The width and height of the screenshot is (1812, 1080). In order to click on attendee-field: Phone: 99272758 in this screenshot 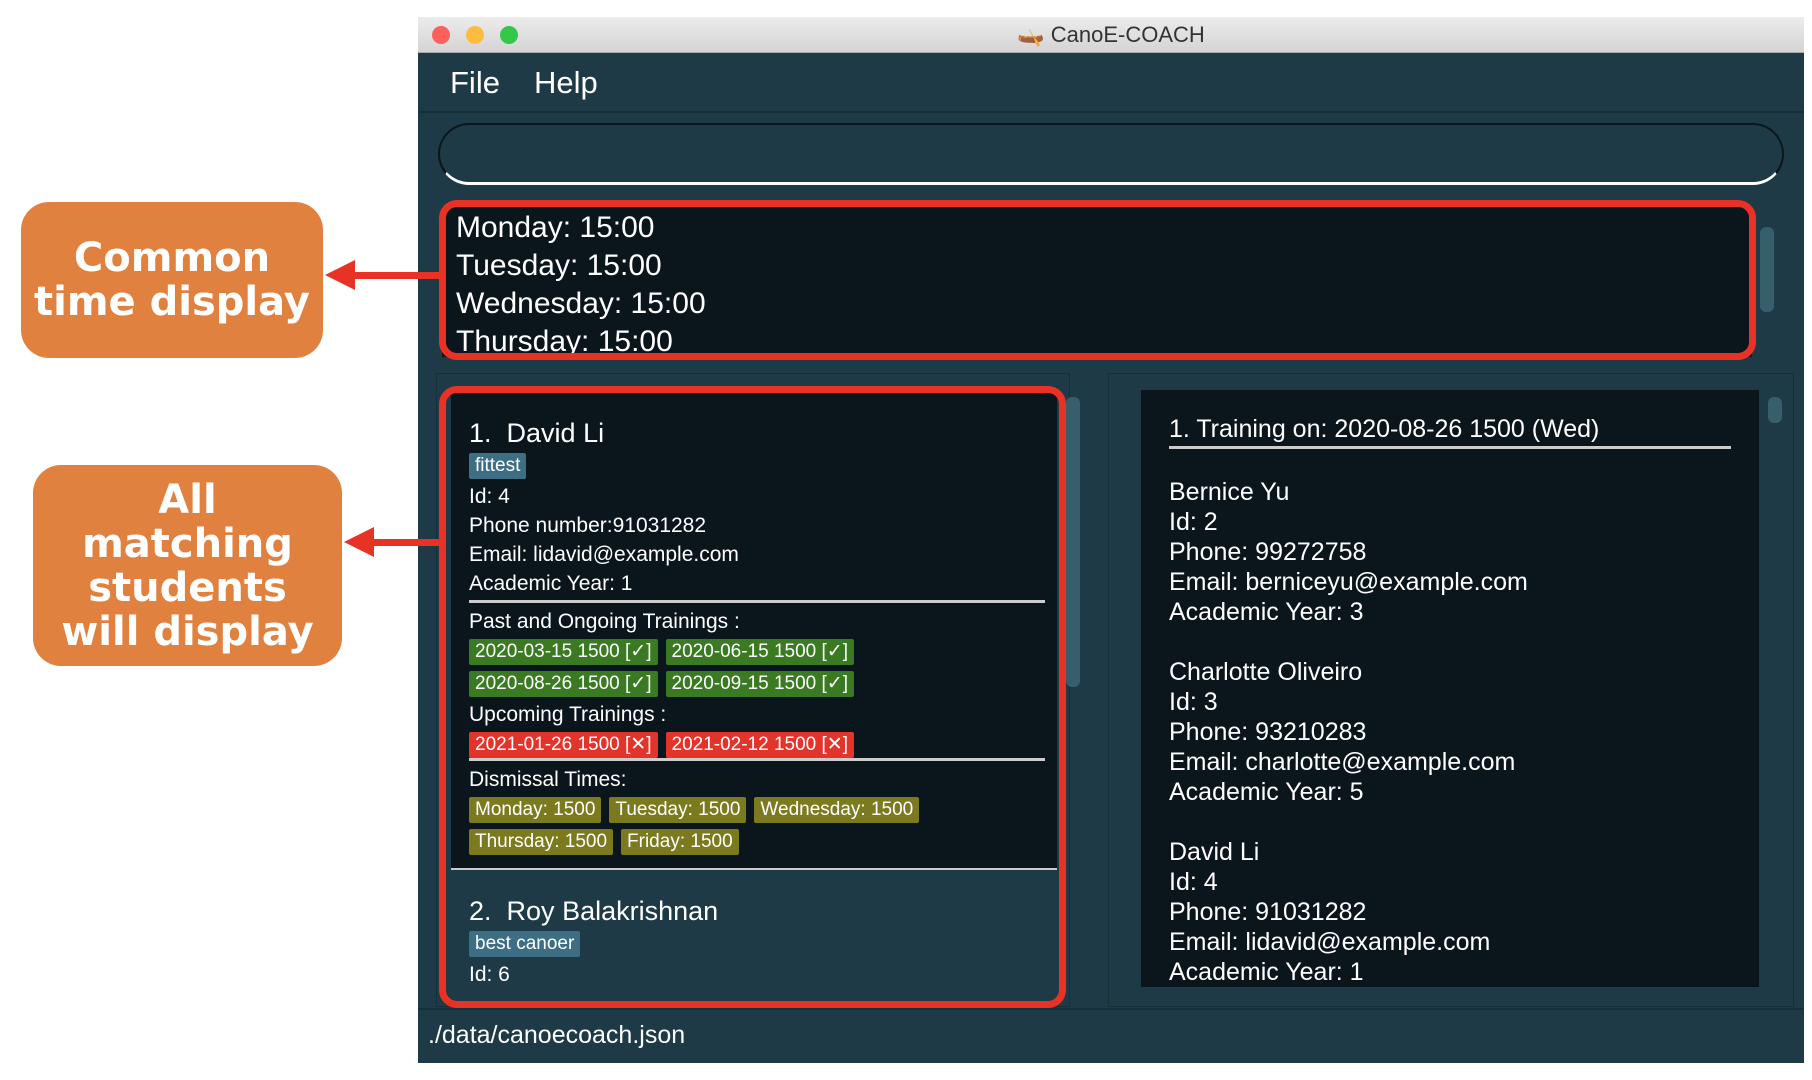, I will do `click(1268, 552)`.